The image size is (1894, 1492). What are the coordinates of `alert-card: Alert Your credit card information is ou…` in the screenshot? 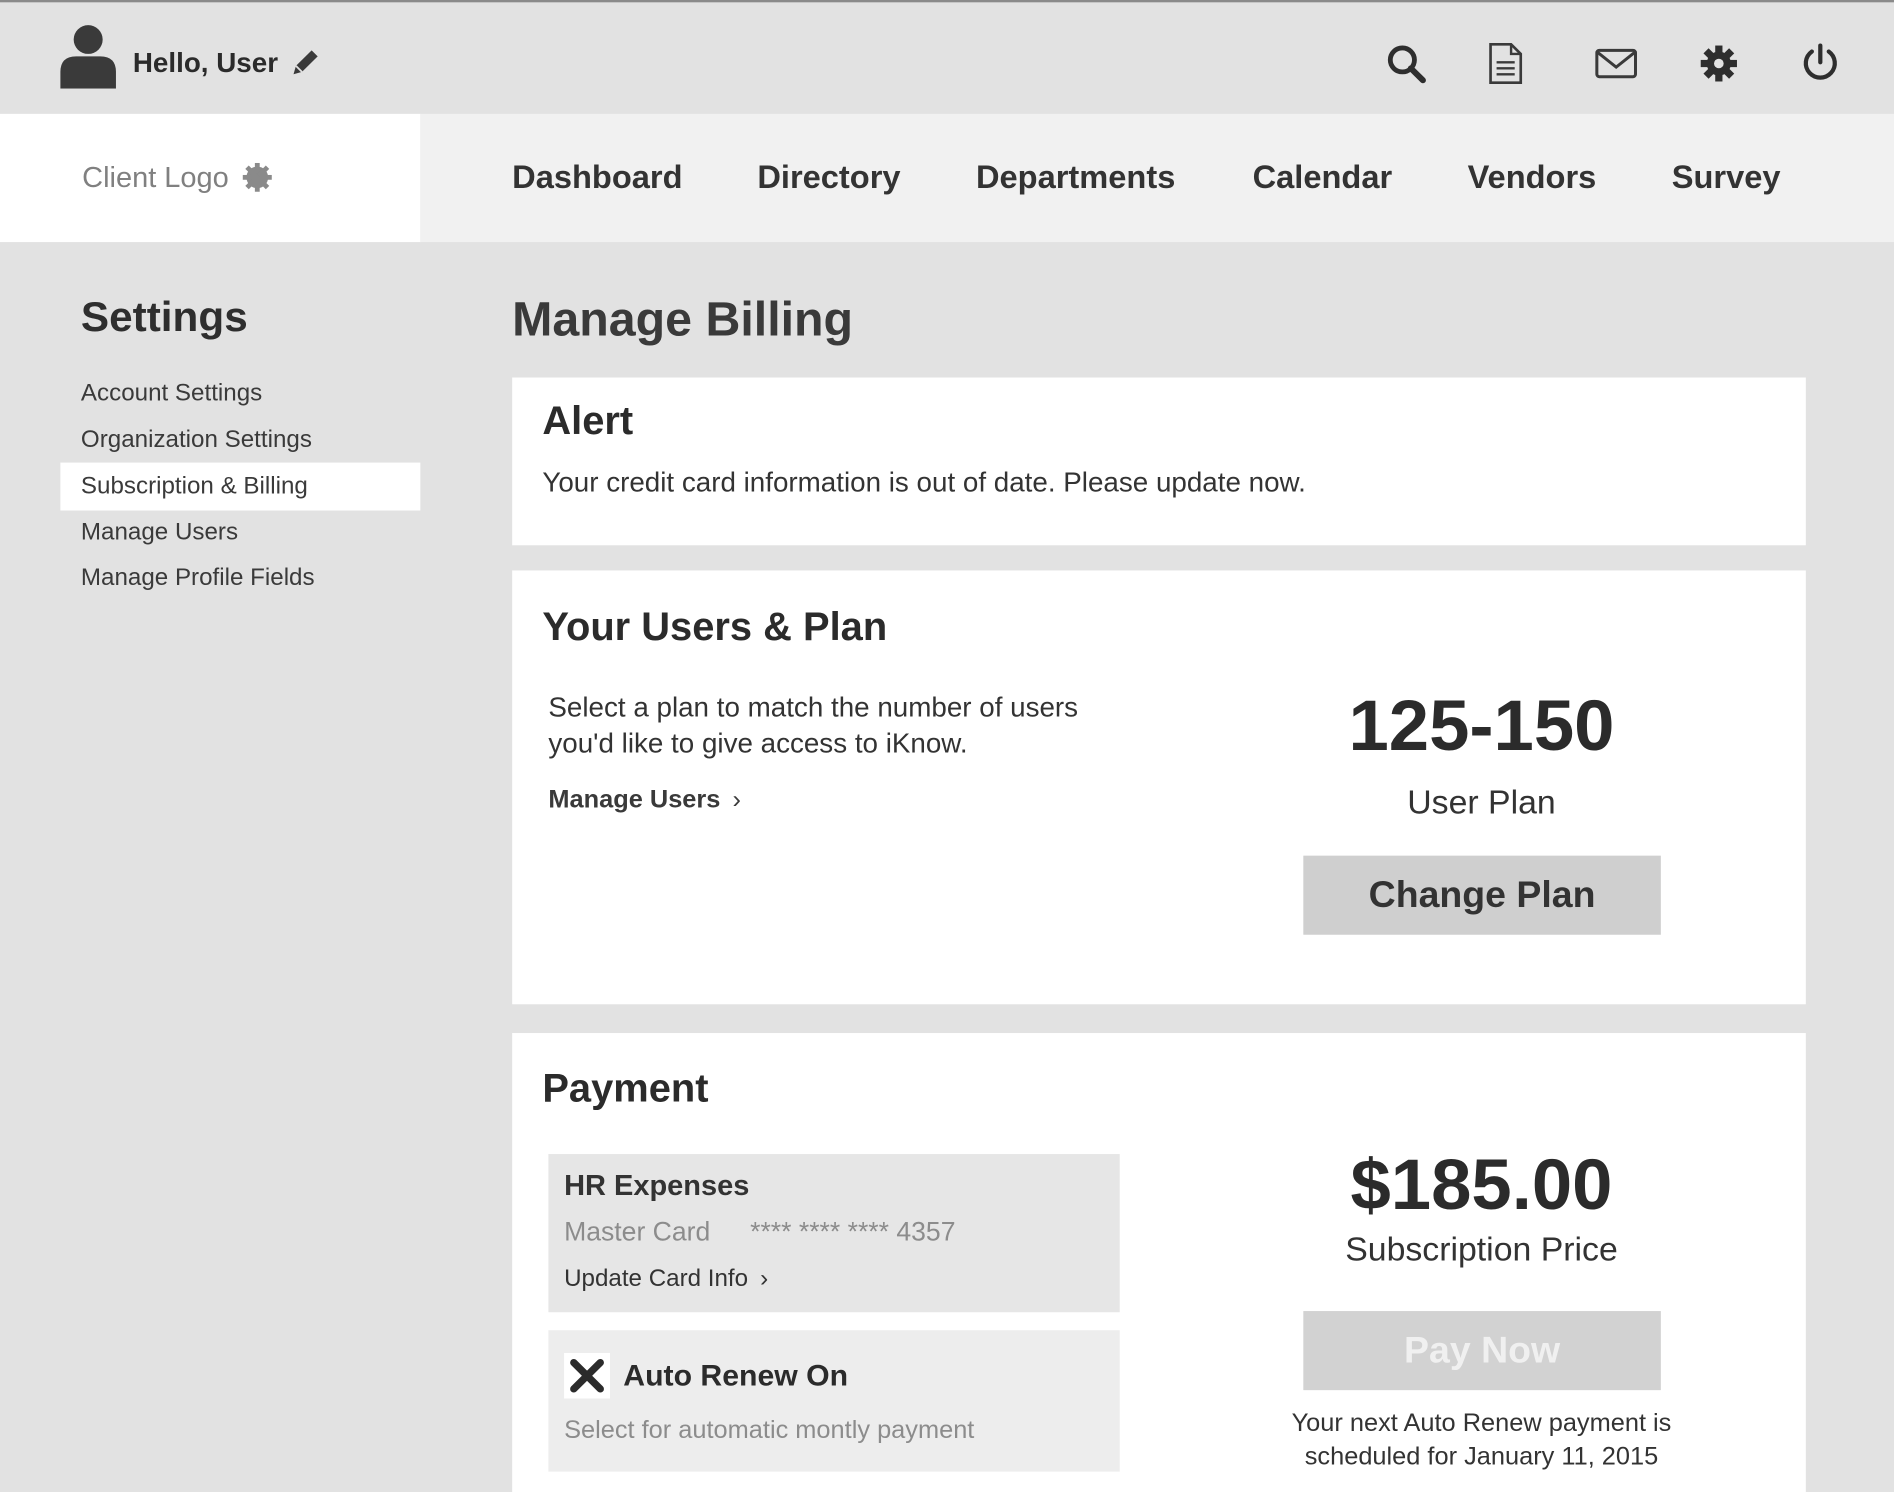 It's located at (1159, 461).